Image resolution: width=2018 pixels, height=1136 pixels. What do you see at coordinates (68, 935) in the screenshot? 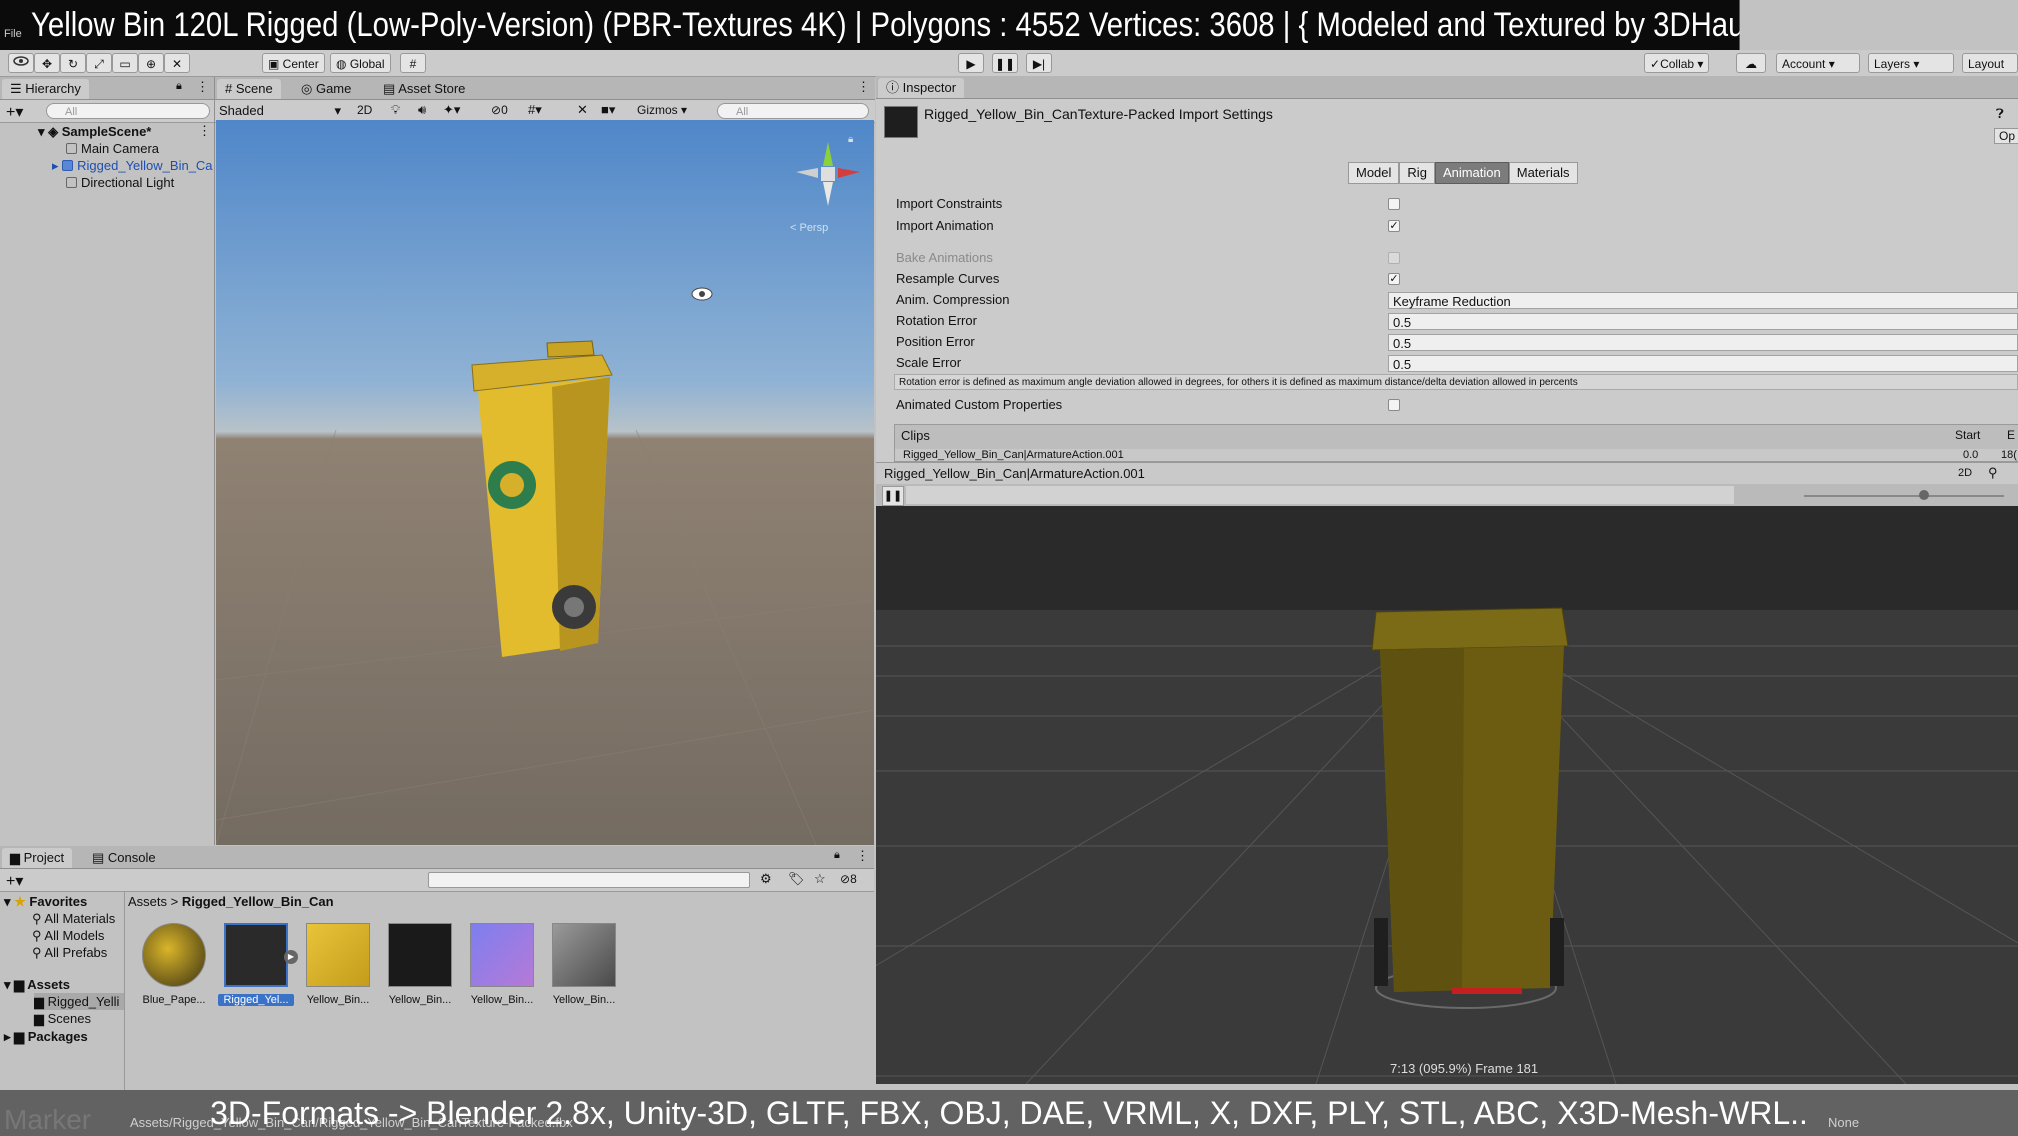
I see `favorite-all-models: ⚲ All Models` at bounding box center [68, 935].